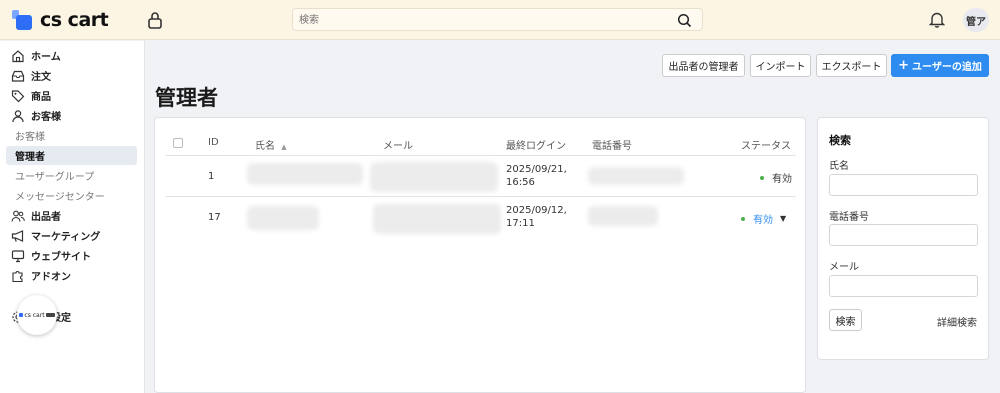 The image size is (1000, 393). What do you see at coordinates (780, 65) in the screenshot?
I see `import-button: インポート` at bounding box center [780, 65].